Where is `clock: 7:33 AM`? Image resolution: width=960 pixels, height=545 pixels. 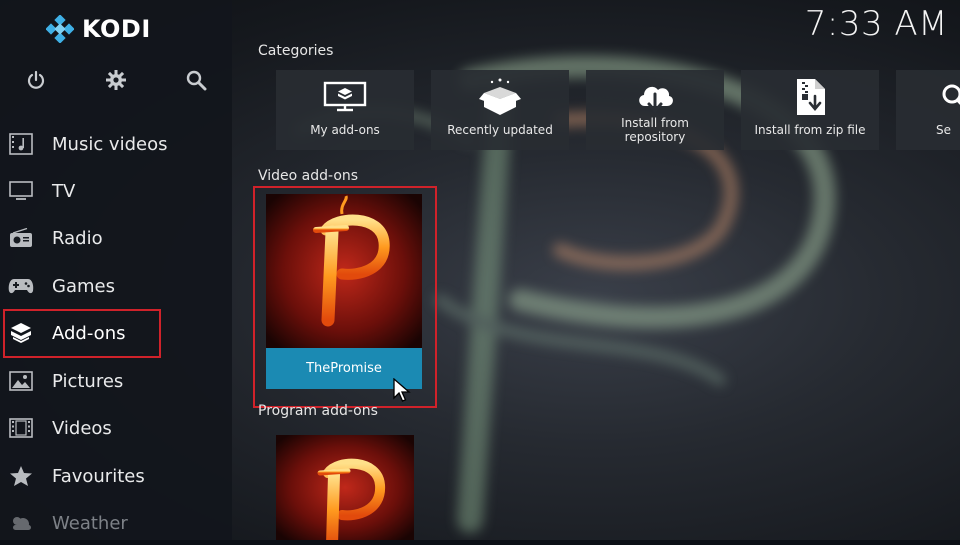
clock: 7:33 AM is located at coordinates (876, 24).